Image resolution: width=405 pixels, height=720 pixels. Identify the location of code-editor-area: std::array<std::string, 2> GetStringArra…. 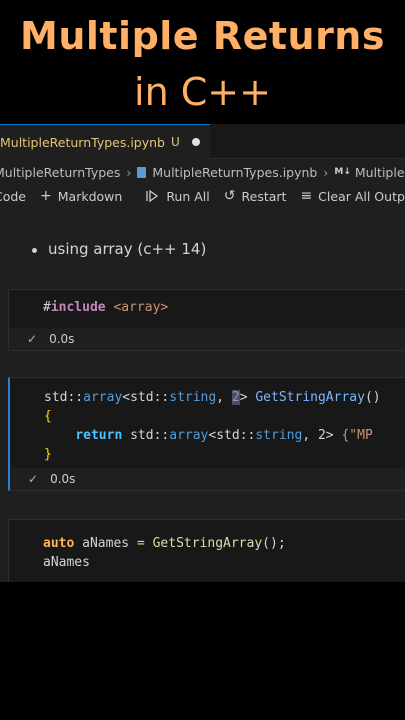
(207, 423).